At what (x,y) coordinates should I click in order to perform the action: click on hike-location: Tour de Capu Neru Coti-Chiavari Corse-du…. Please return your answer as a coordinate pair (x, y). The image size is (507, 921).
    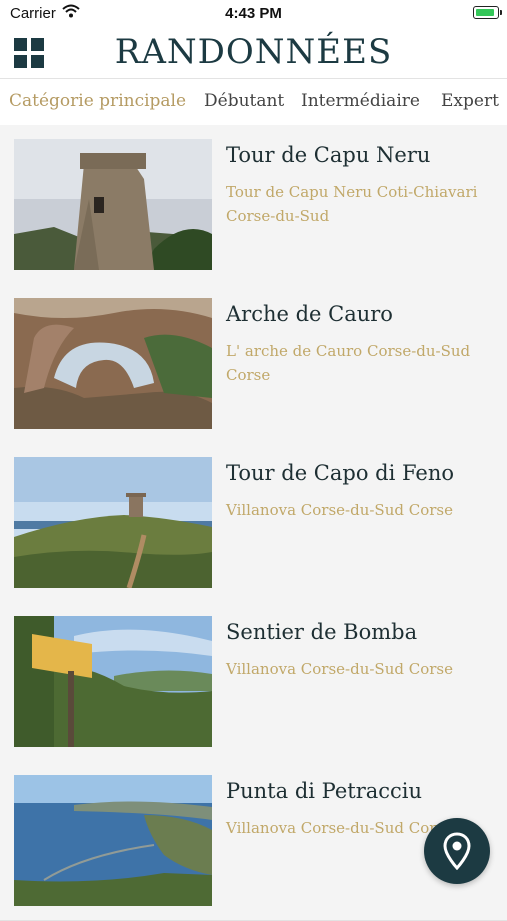
    Looking at the image, I should click on (352, 204).